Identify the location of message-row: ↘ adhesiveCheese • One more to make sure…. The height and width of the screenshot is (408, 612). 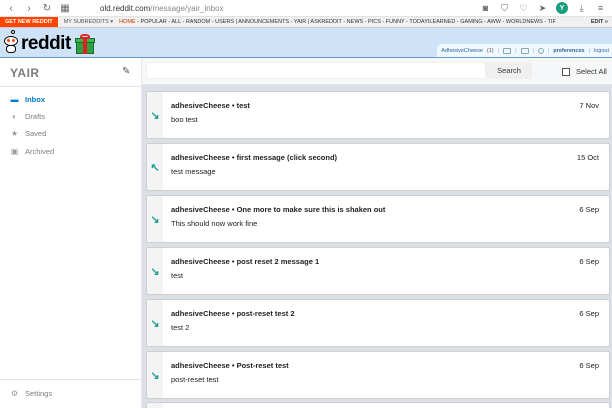
(378, 219).